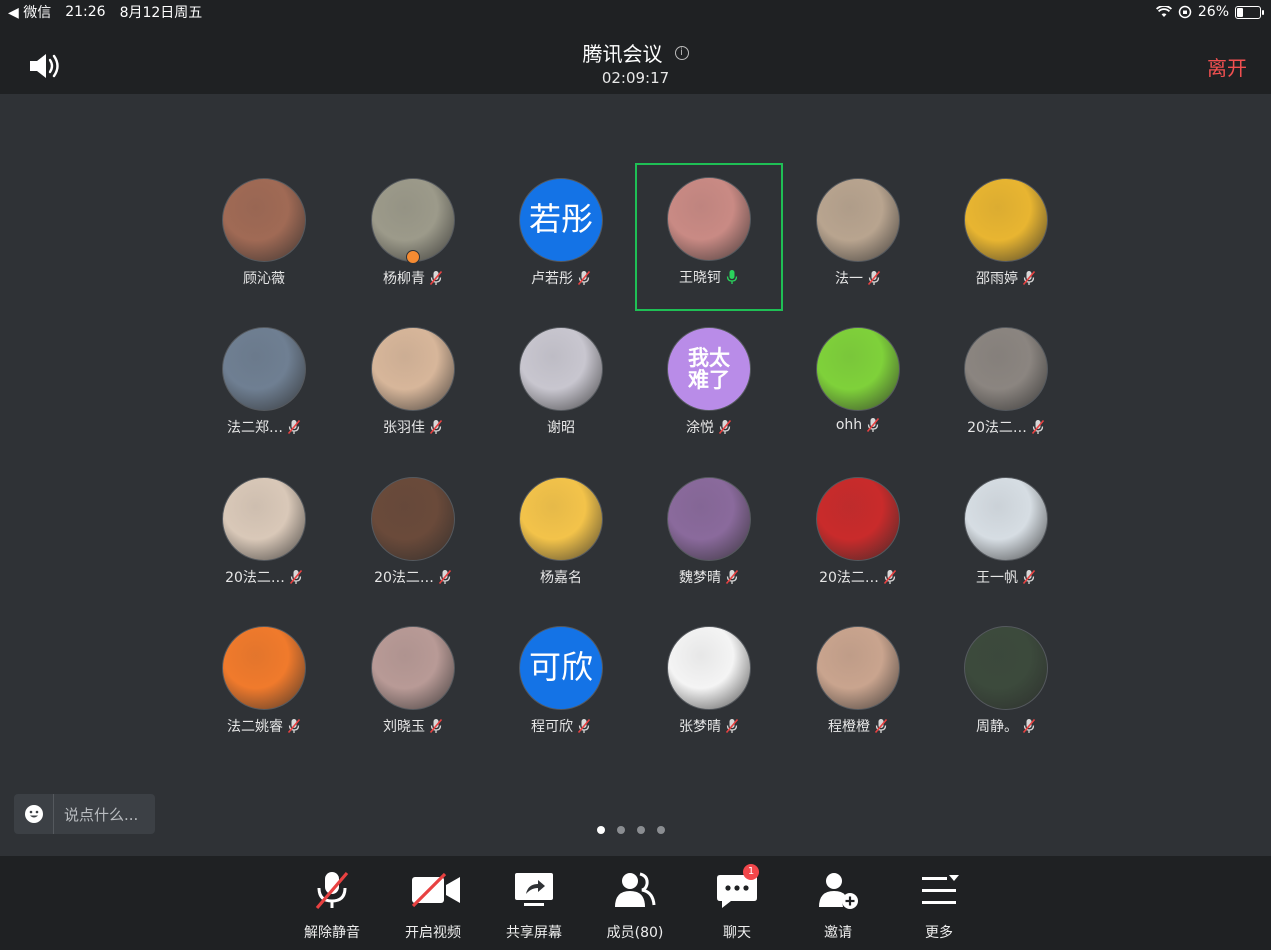 This screenshot has width=1271, height=950. I want to click on participant-tile: 邵雨婷, so click(1006, 238).